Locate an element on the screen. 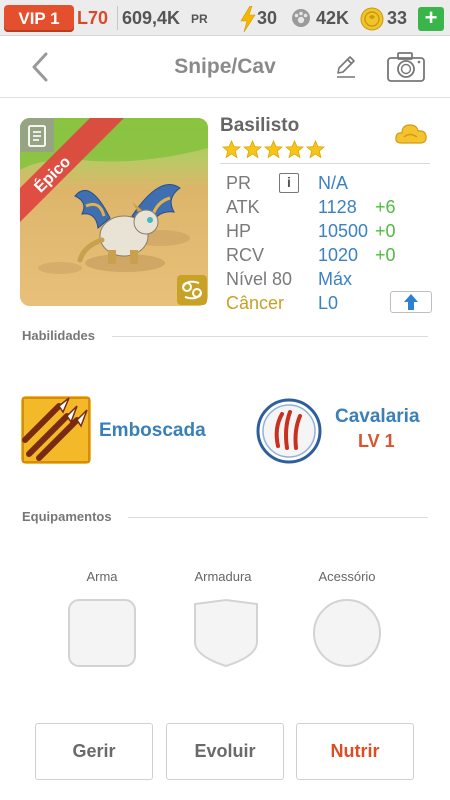 The image size is (450, 800). camera-icon is located at coordinates (406, 67).